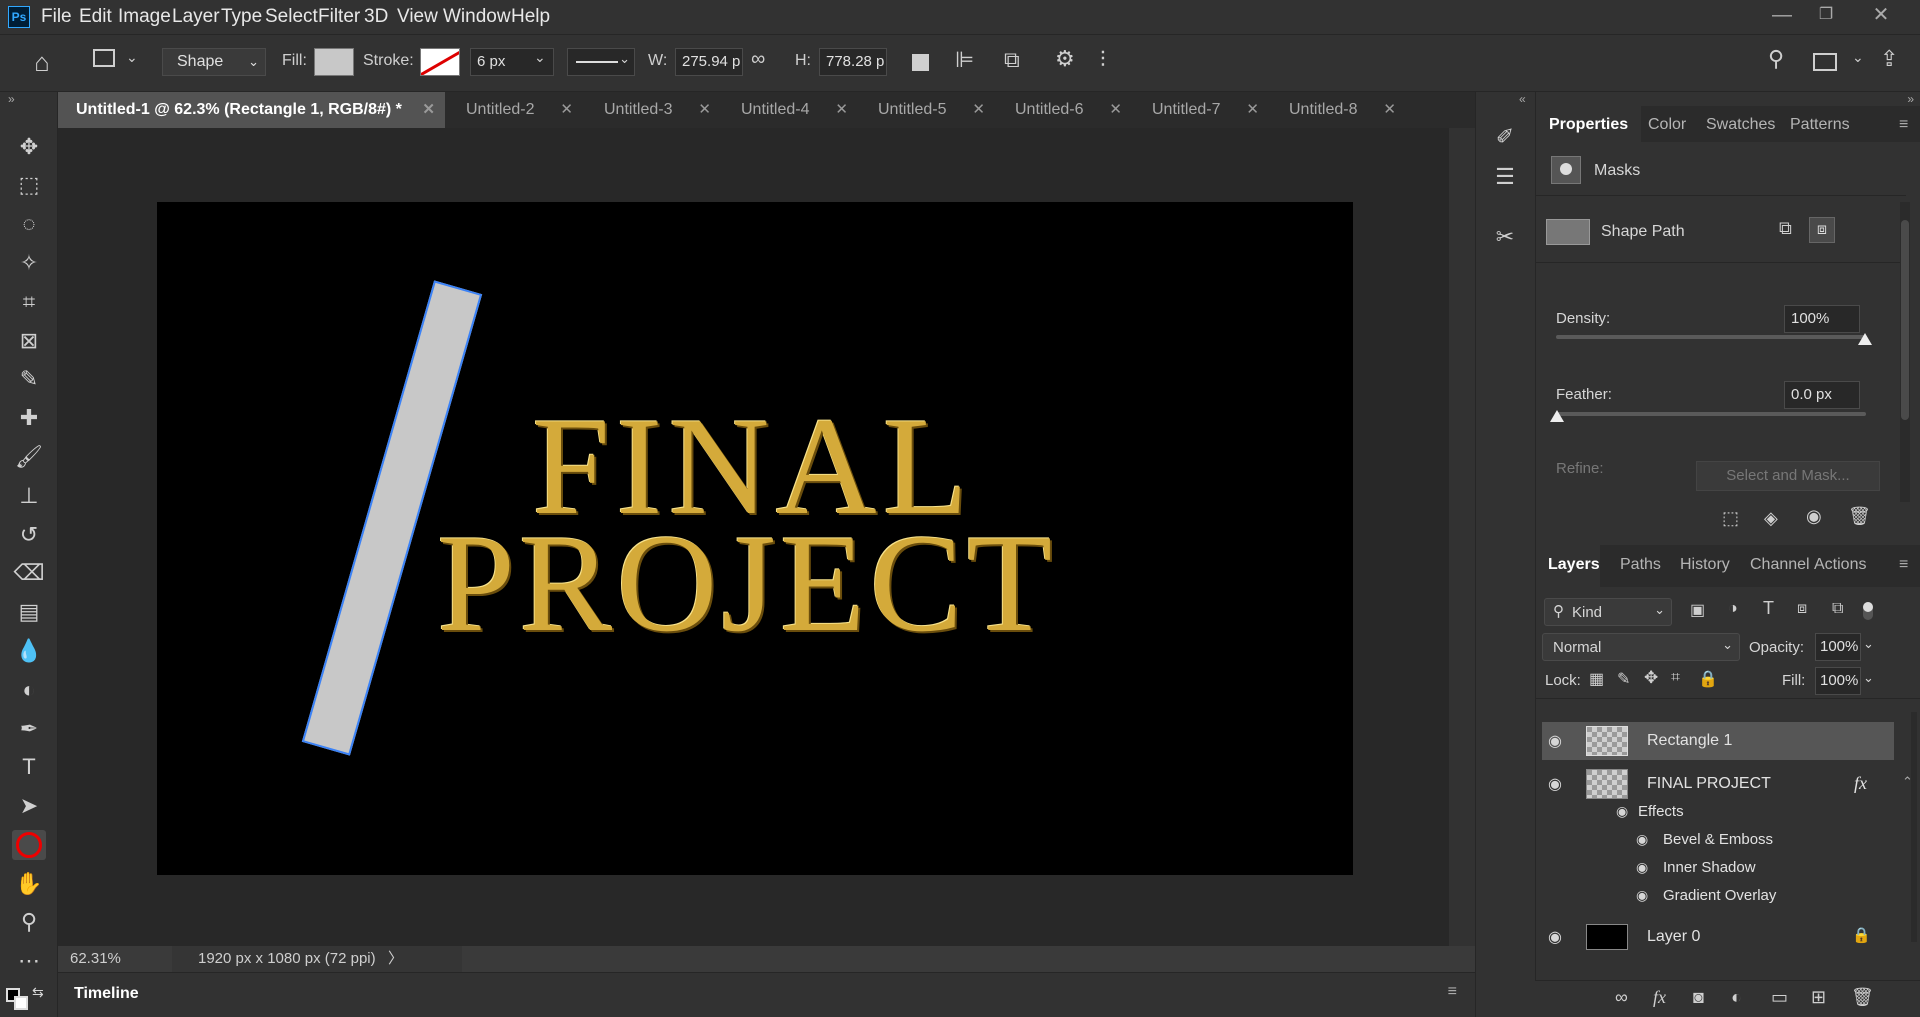 The height and width of the screenshot is (1017, 1920). I want to click on marquee-tool-icon: ⬚, so click(29, 185).